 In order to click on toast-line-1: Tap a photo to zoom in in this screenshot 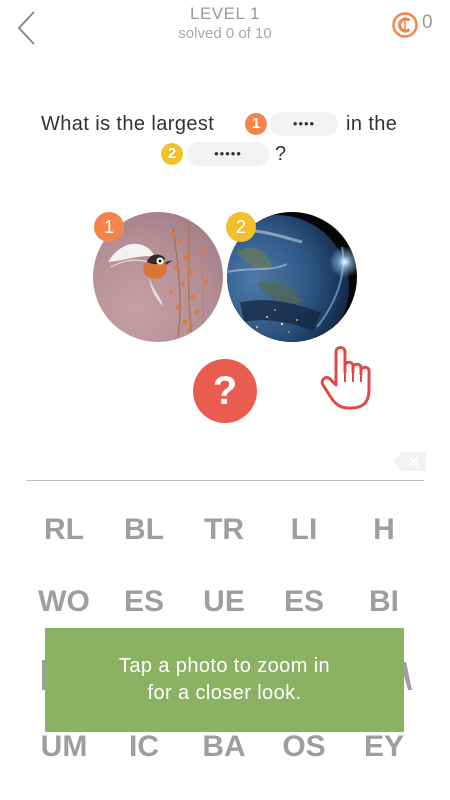, I will do `click(224, 666)`.